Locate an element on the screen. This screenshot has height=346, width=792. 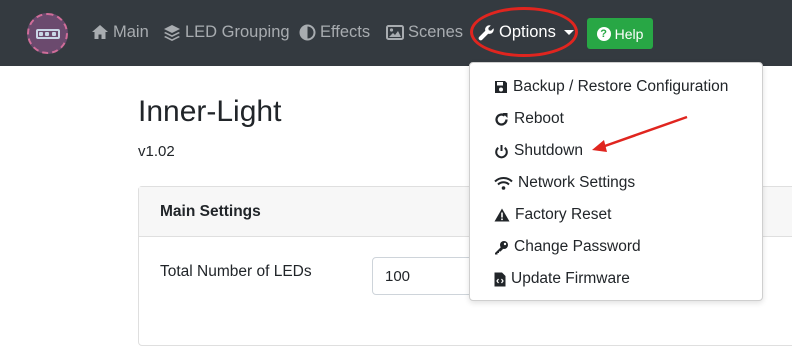
menu-item-label: Update Firmware is located at coordinates (570, 278).